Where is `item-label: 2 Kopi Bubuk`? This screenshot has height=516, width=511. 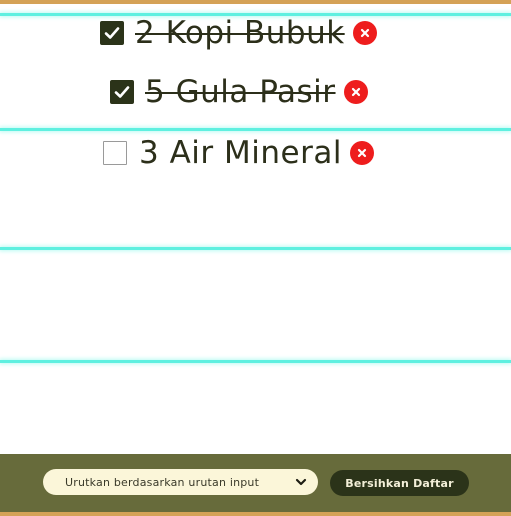
item-label: 2 Kopi Bubuk is located at coordinates (240, 33).